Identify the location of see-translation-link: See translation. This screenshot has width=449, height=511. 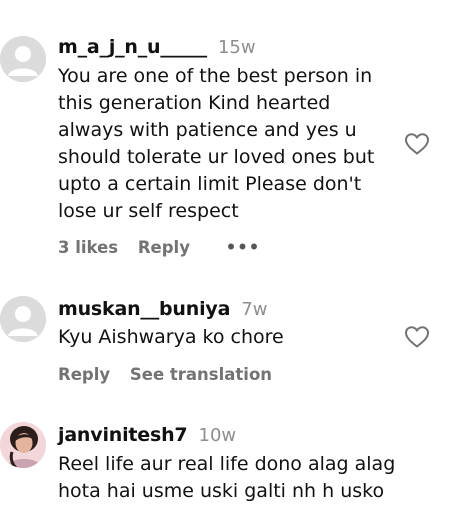
(201, 374).